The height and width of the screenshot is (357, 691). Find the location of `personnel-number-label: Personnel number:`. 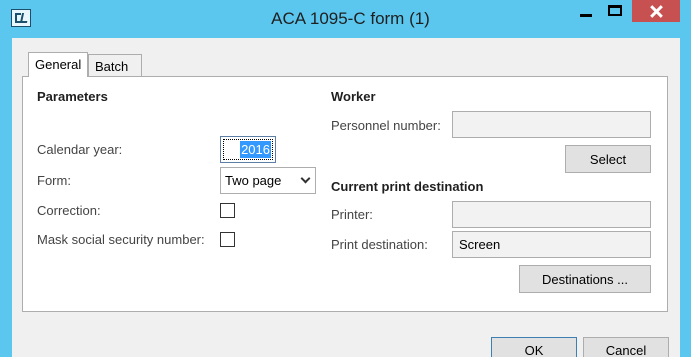

personnel-number-label: Personnel number: is located at coordinates (386, 125).